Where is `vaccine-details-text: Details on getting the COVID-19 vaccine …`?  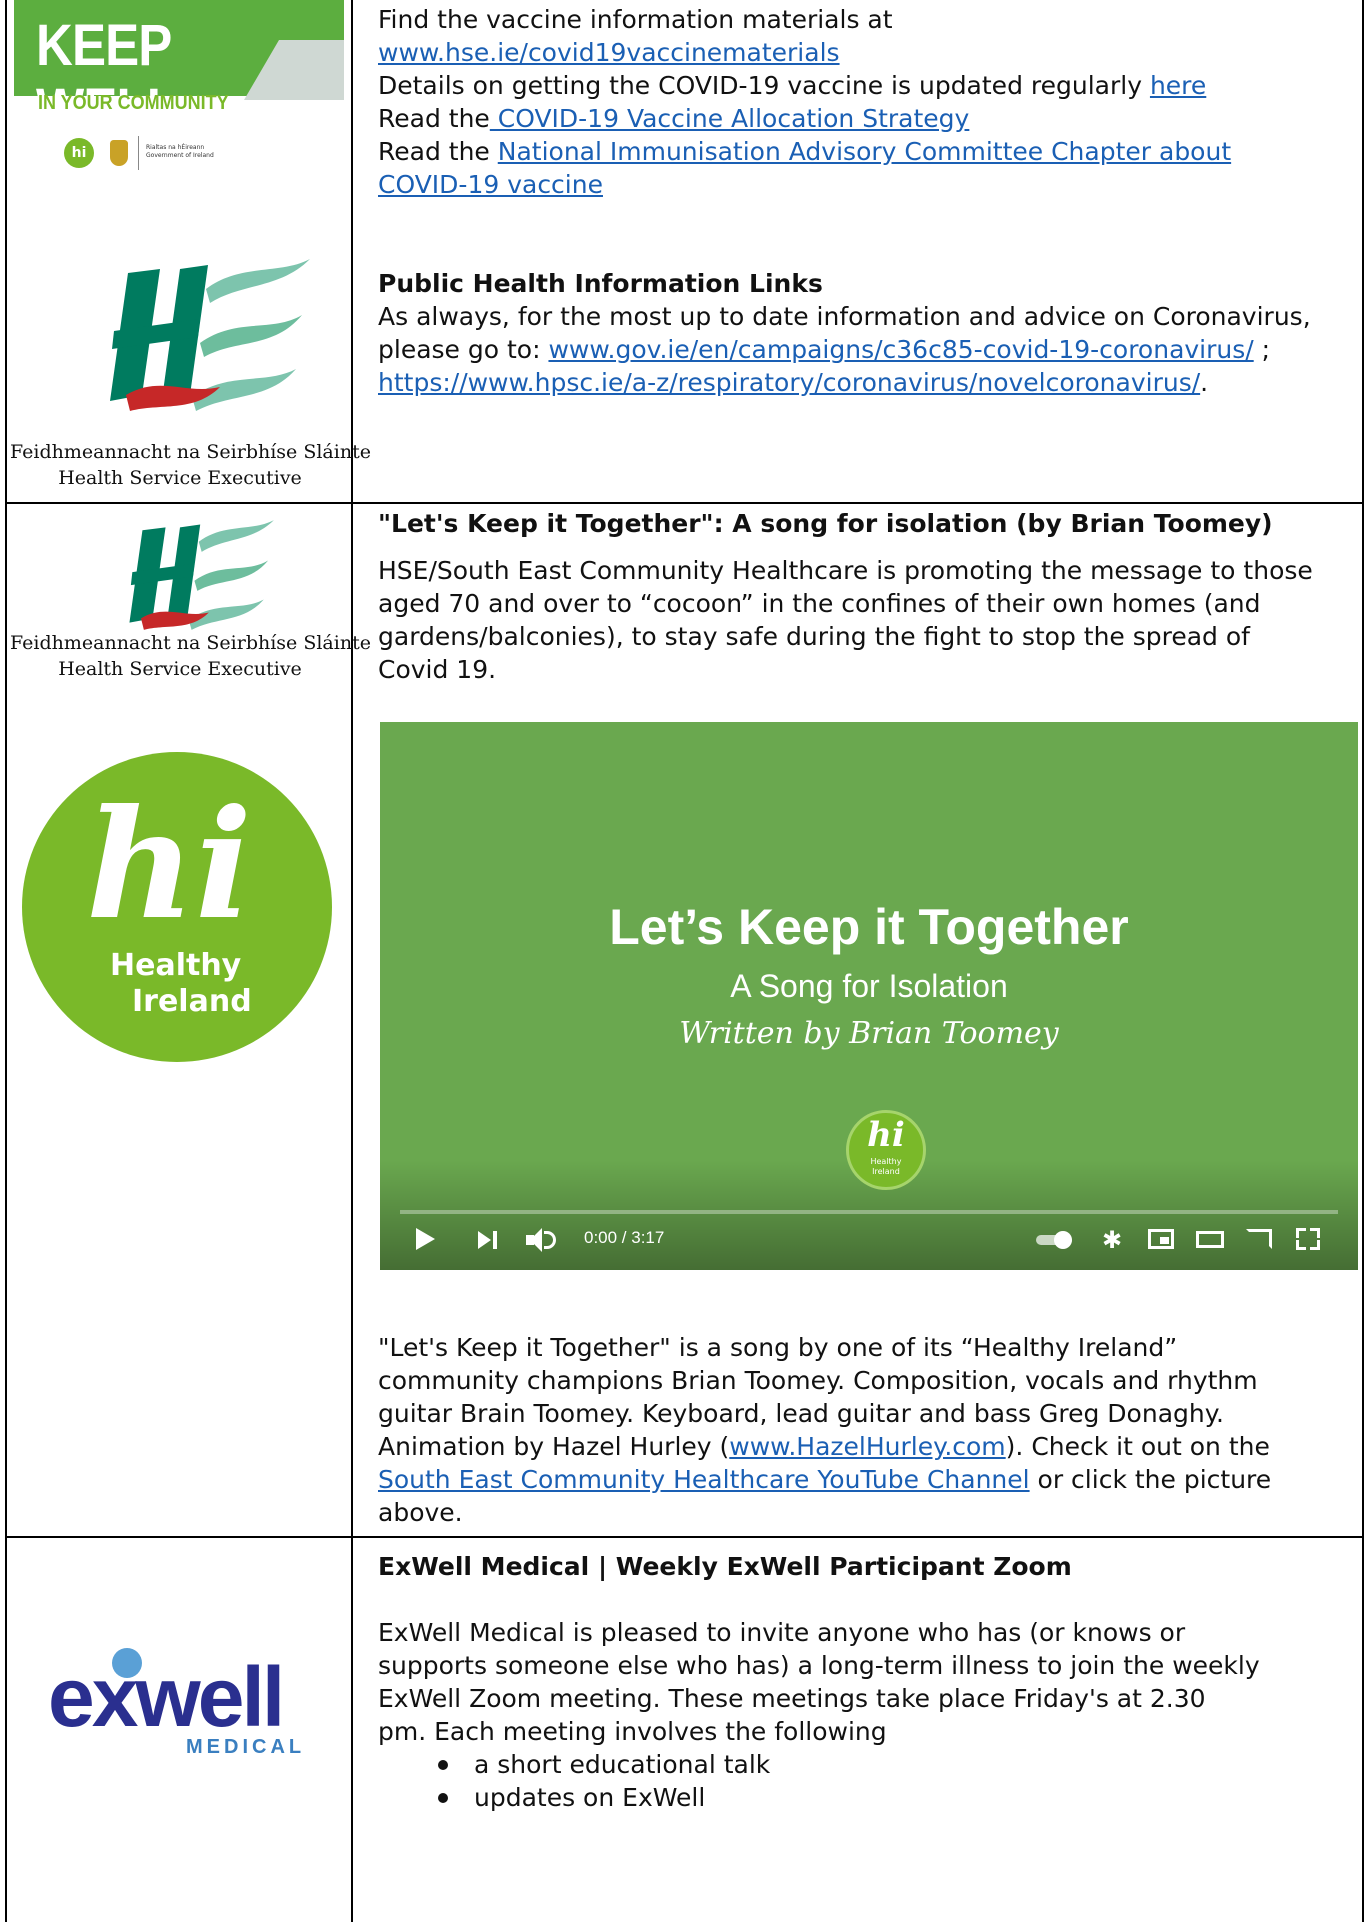 vaccine-details-text: Details on getting the COVID-19 vaccine … is located at coordinates (764, 85).